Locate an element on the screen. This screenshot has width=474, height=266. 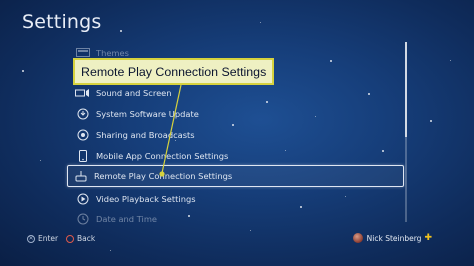
menu-item-label: Sound and Screen is located at coordinates (134, 92).